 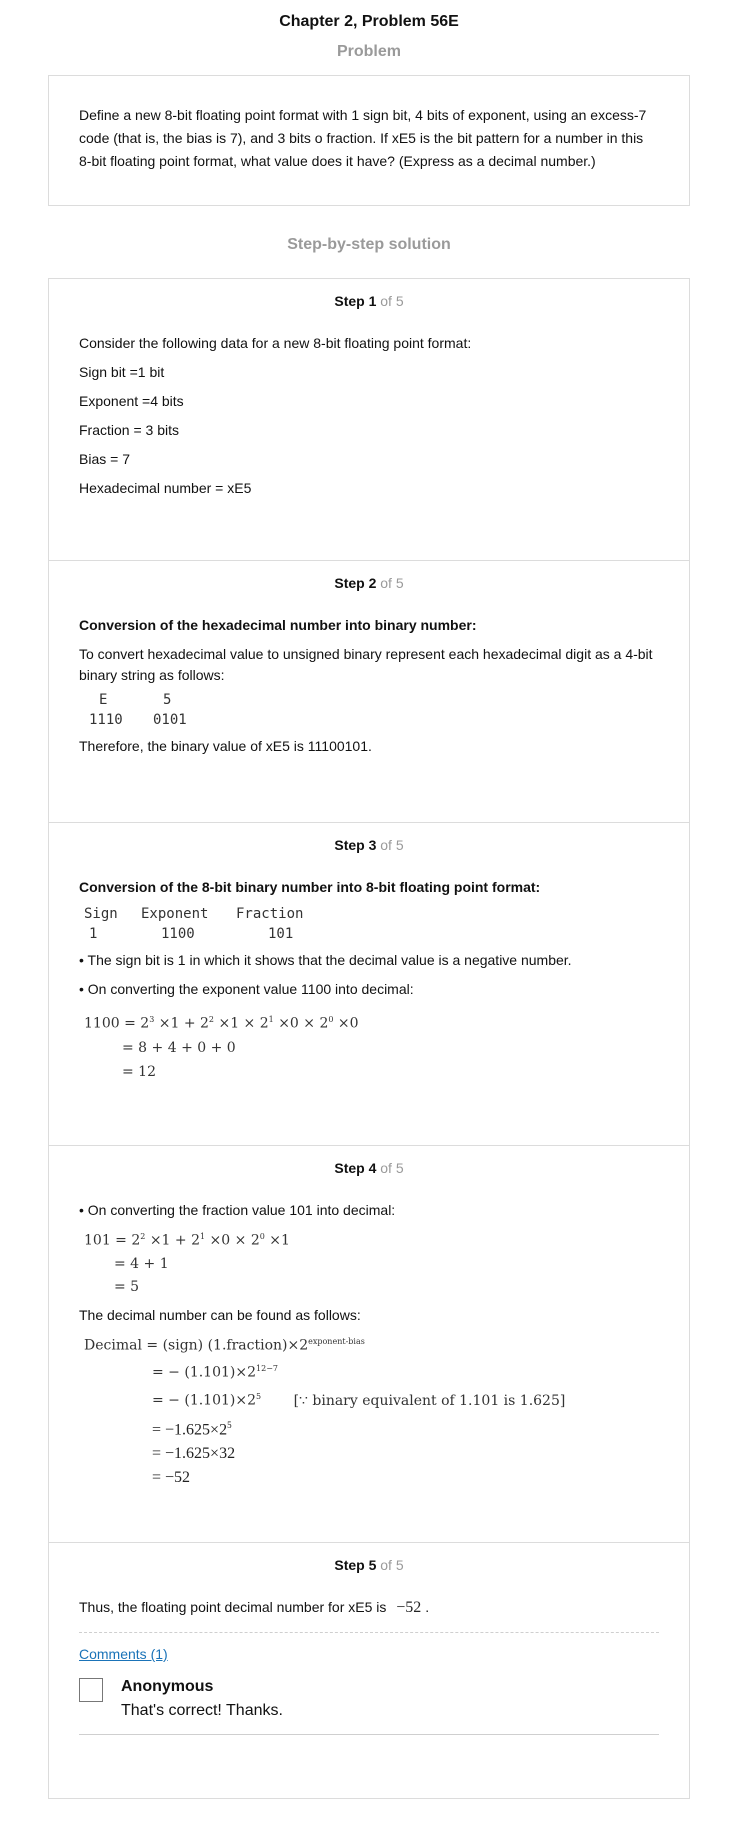 I want to click on equation-line: = −52, so click(x=171, y=1477).